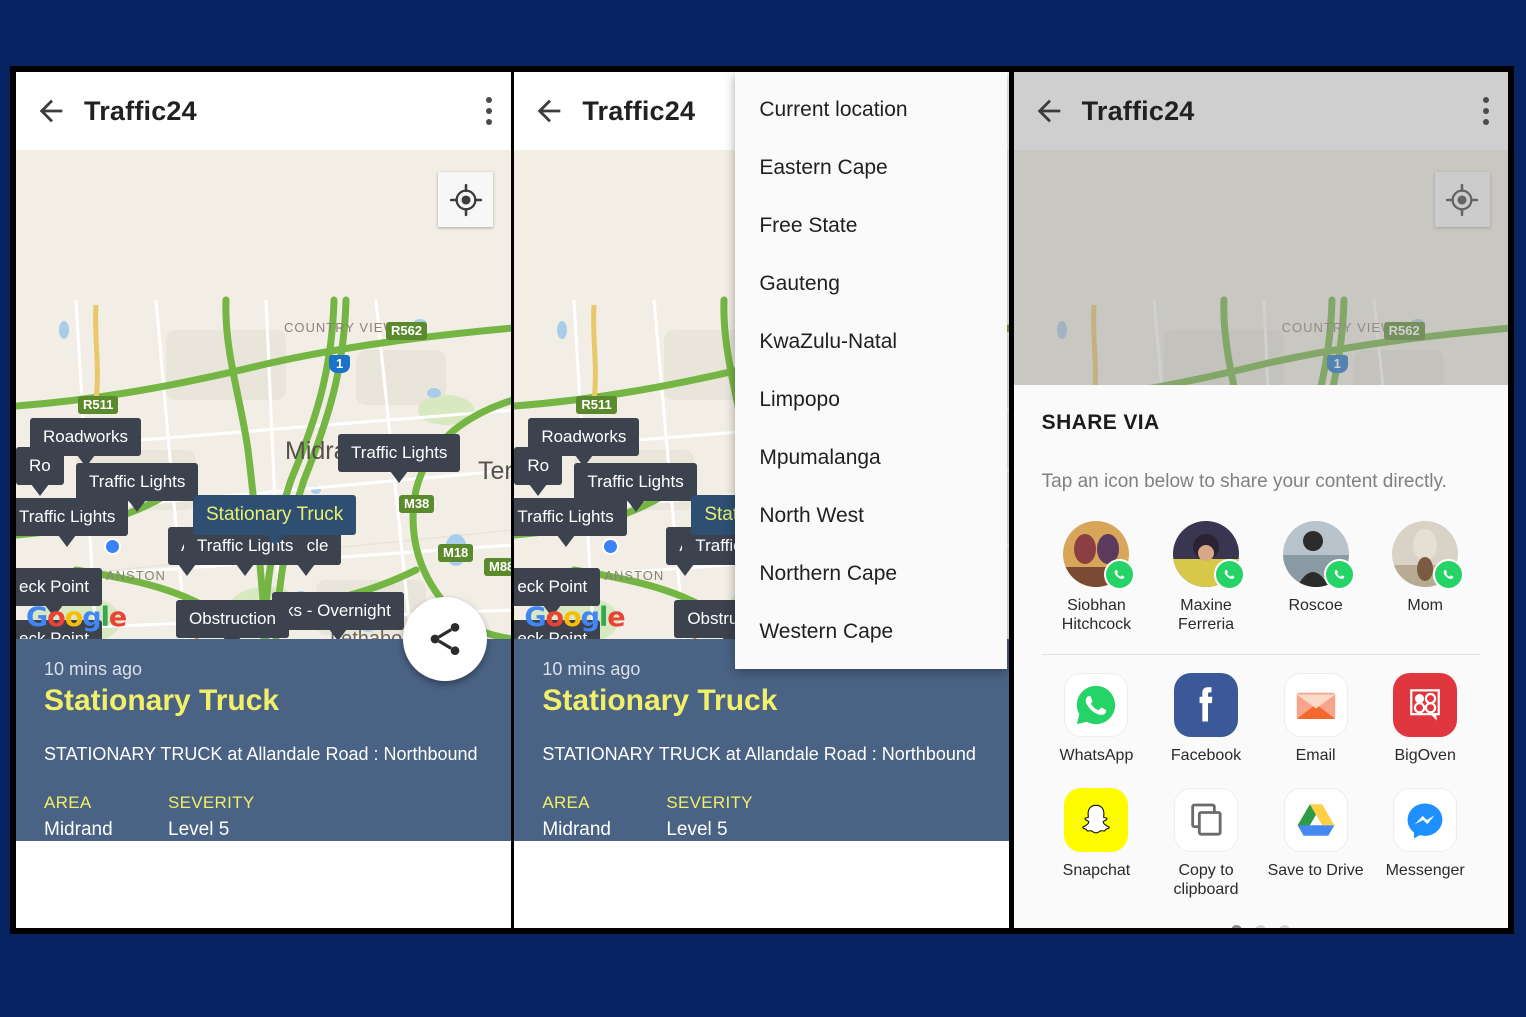 The image size is (1526, 1017). I want to click on snapchat-icon, so click(1096, 819).